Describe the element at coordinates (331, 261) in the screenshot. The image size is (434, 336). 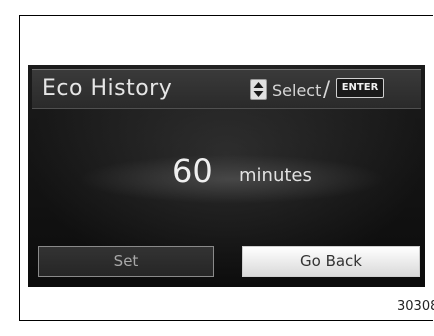
I see `go-back-button: Go Back` at that location.